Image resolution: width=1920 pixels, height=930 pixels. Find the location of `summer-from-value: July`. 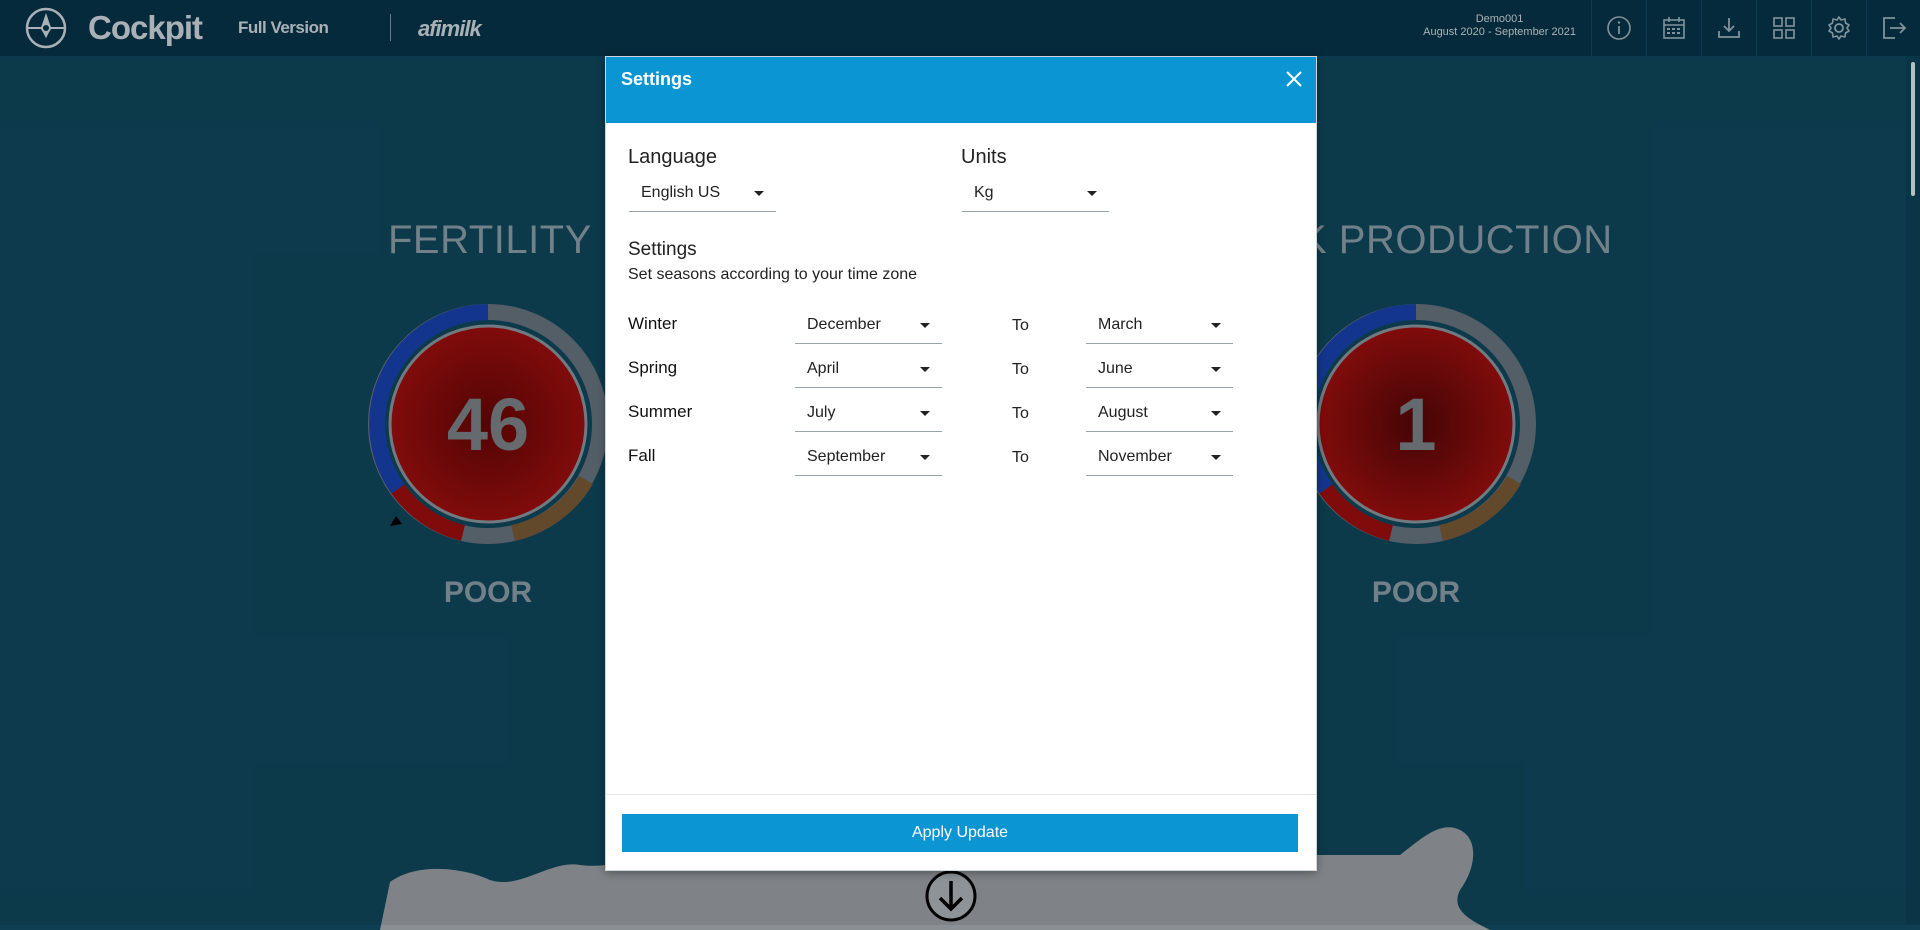

summer-from-value: July is located at coordinates (821, 412).